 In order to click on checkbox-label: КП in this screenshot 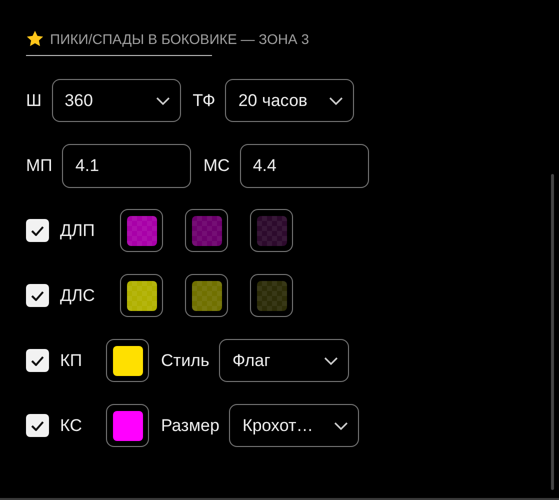, I will do `click(72, 360)`.